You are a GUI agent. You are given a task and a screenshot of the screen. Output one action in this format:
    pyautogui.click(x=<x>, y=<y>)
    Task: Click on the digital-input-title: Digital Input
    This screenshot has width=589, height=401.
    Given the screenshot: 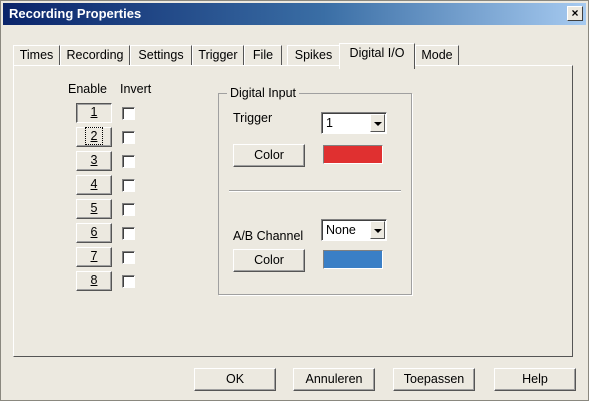 What is the action you would take?
    pyautogui.click(x=263, y=93)
    